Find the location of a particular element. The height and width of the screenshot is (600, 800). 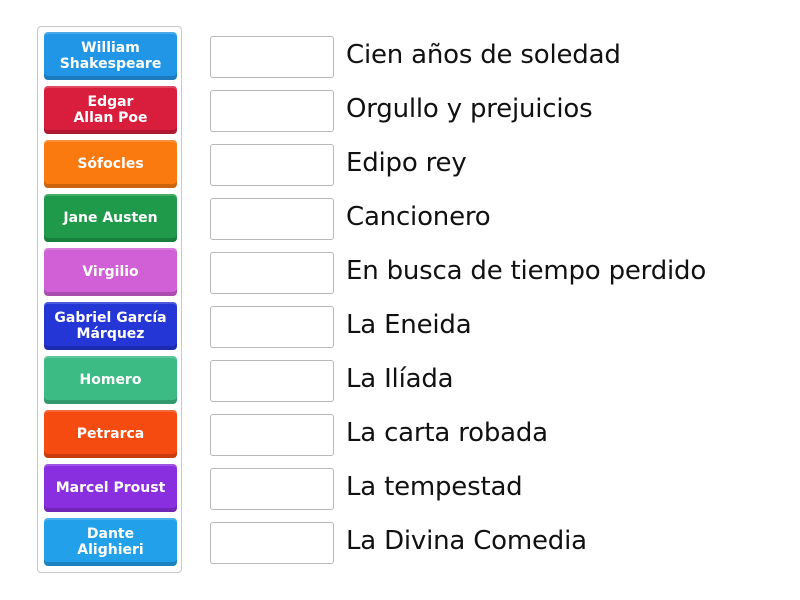

author-tile-label: William Shakespeare is located at coordinates (111, 56).